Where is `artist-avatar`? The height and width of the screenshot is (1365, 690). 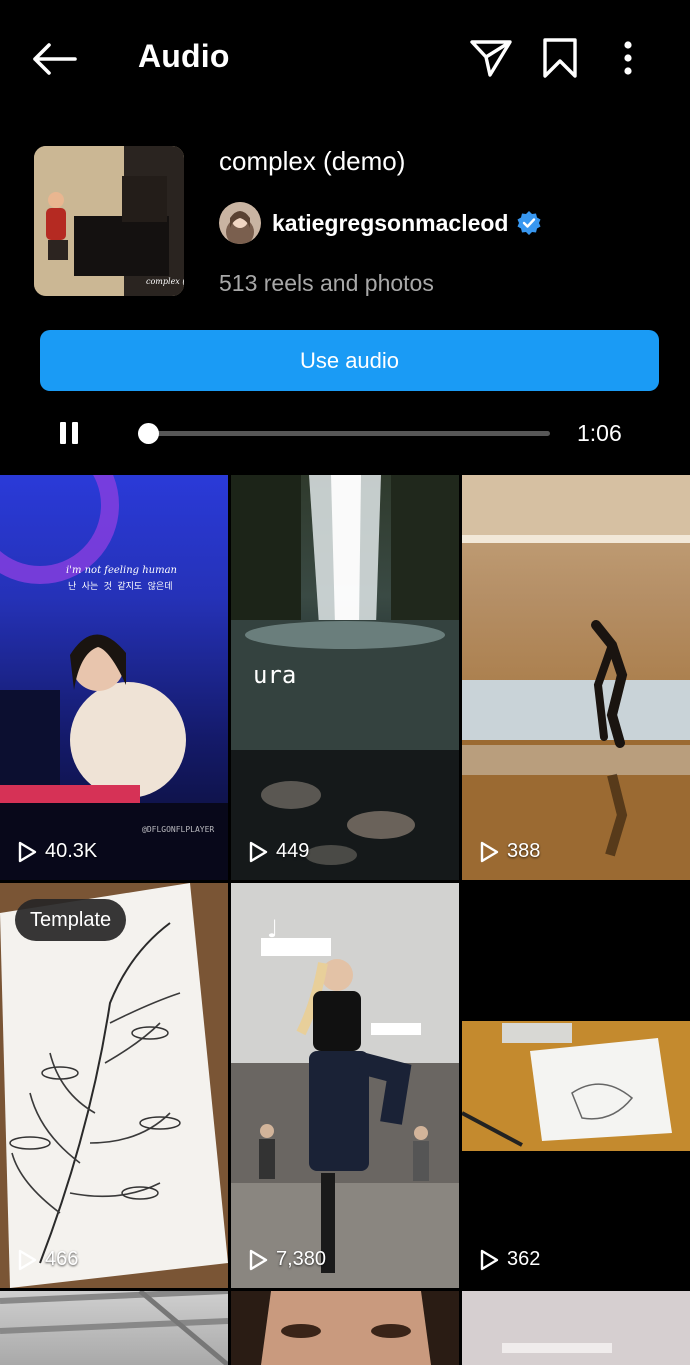
artist-avatar is located at coordinates (240, 223).